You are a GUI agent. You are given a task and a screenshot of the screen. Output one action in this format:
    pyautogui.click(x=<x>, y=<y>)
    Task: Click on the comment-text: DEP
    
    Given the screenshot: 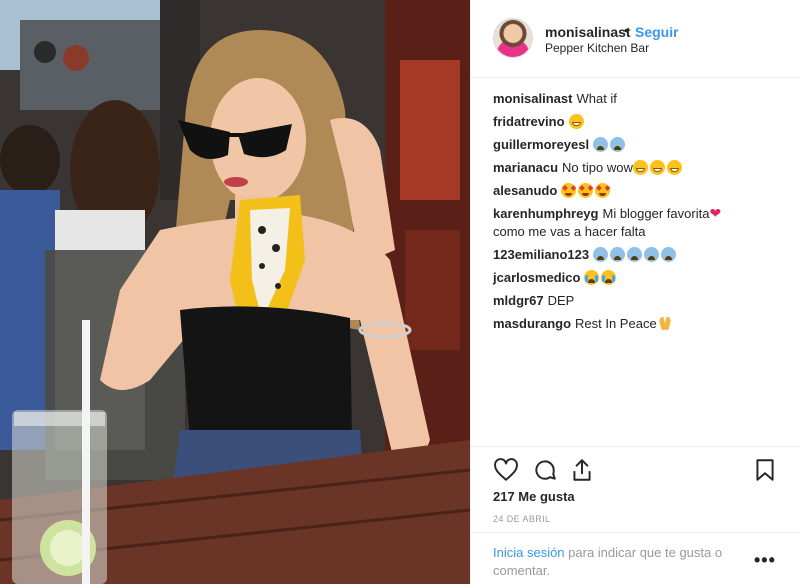 What is the action you would take?
    pyautogui.click(x=561, y=300)
    